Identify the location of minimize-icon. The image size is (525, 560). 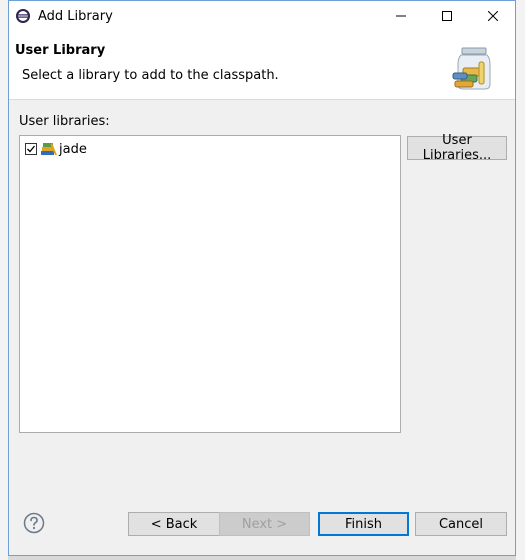
(401, 16).